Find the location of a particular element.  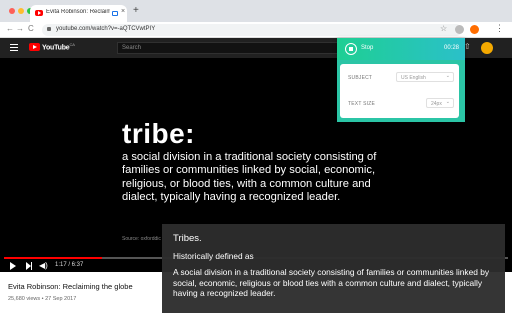

time-display: 1:17 / 6:37 is located at coordinates (69, 265).